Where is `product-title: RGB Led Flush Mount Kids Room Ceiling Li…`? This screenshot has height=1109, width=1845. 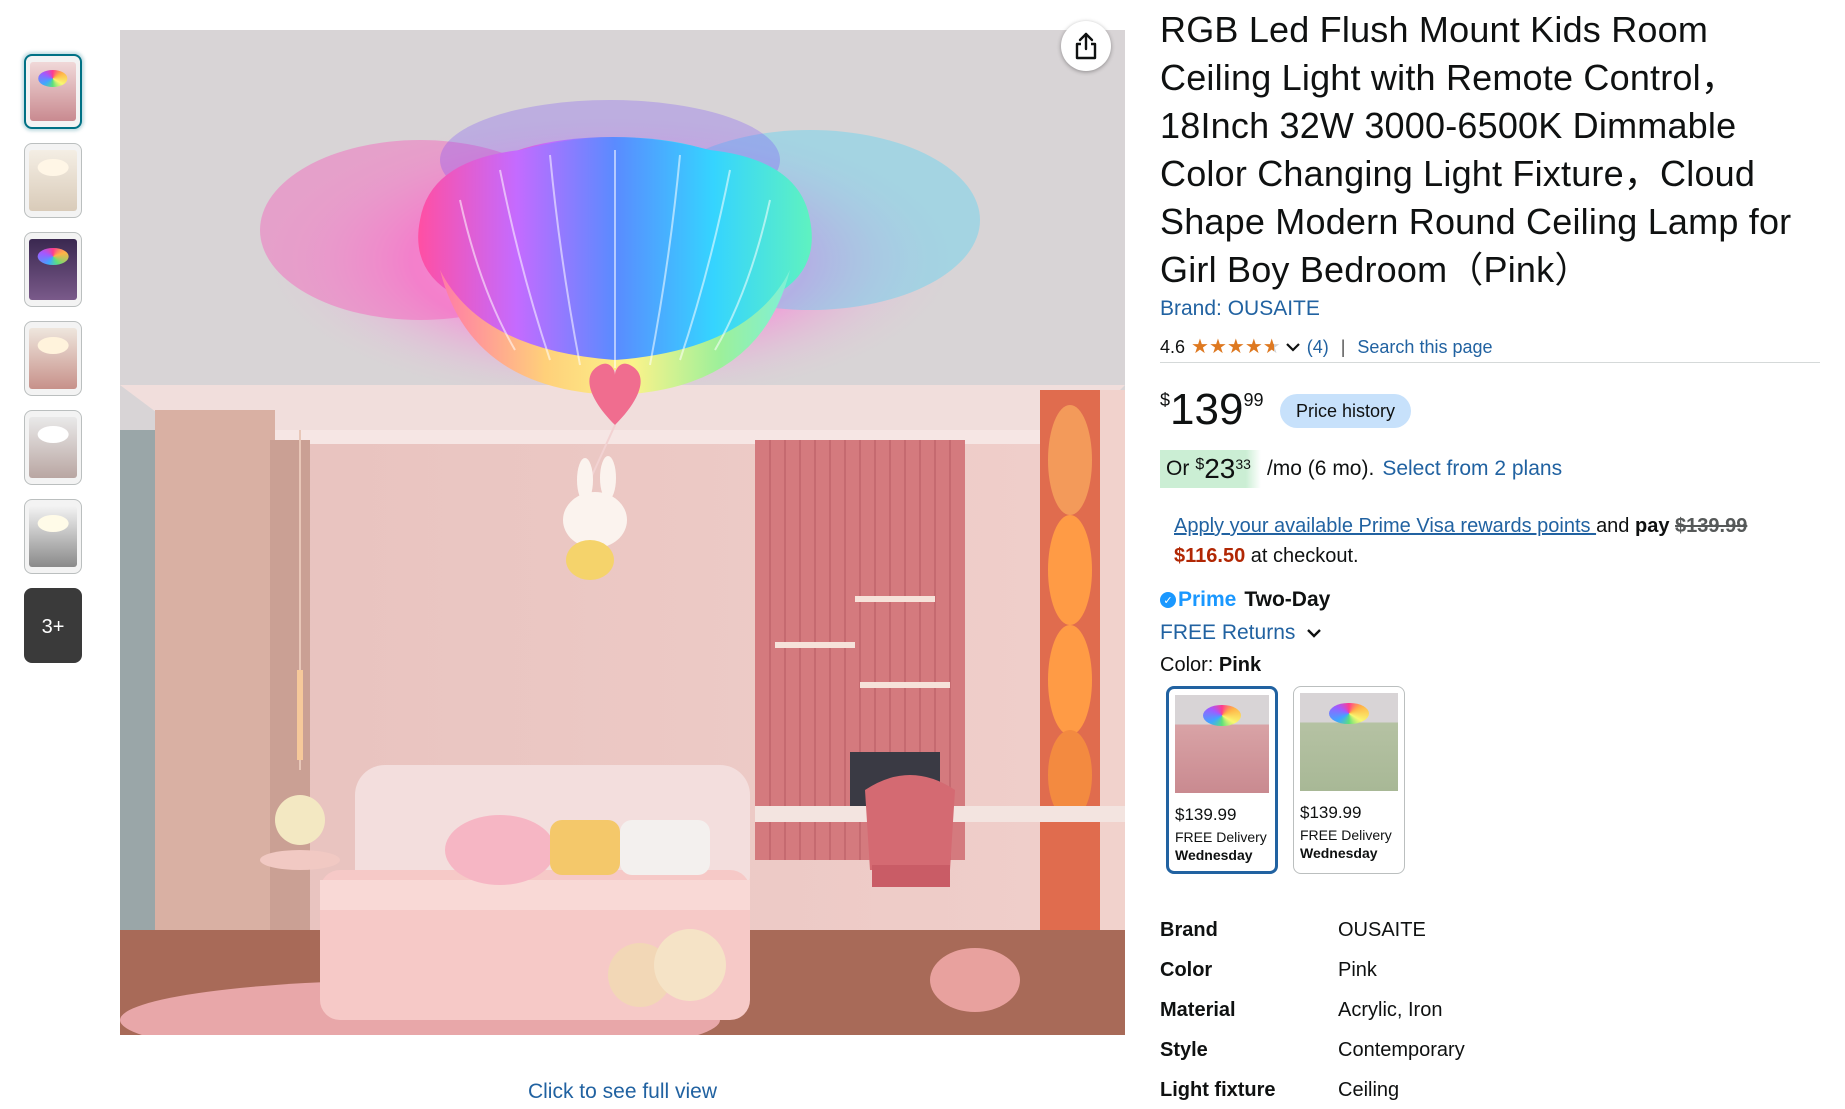 product-title: RGB Led Flush Mount Kids Room Ceiling Li… is located at coordinates (1476, 149).